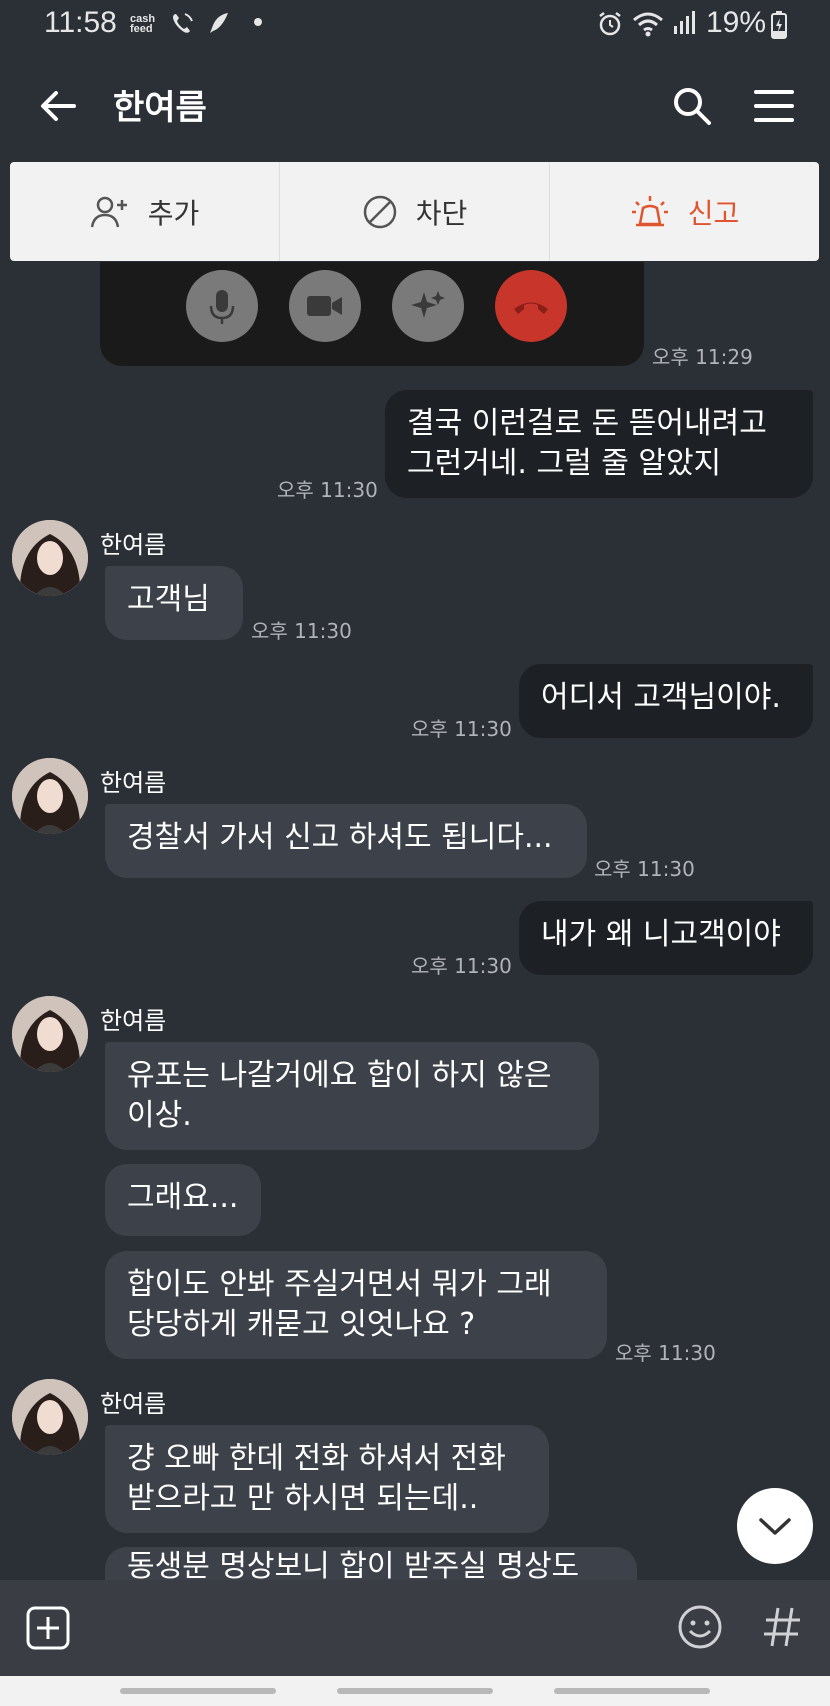  What do you see at coordinates (301, 1324) in the screenshot?
I see `message-line: 당당하게 캐묻고 잇엇나요 ?` at bounding box center [301, 1324].